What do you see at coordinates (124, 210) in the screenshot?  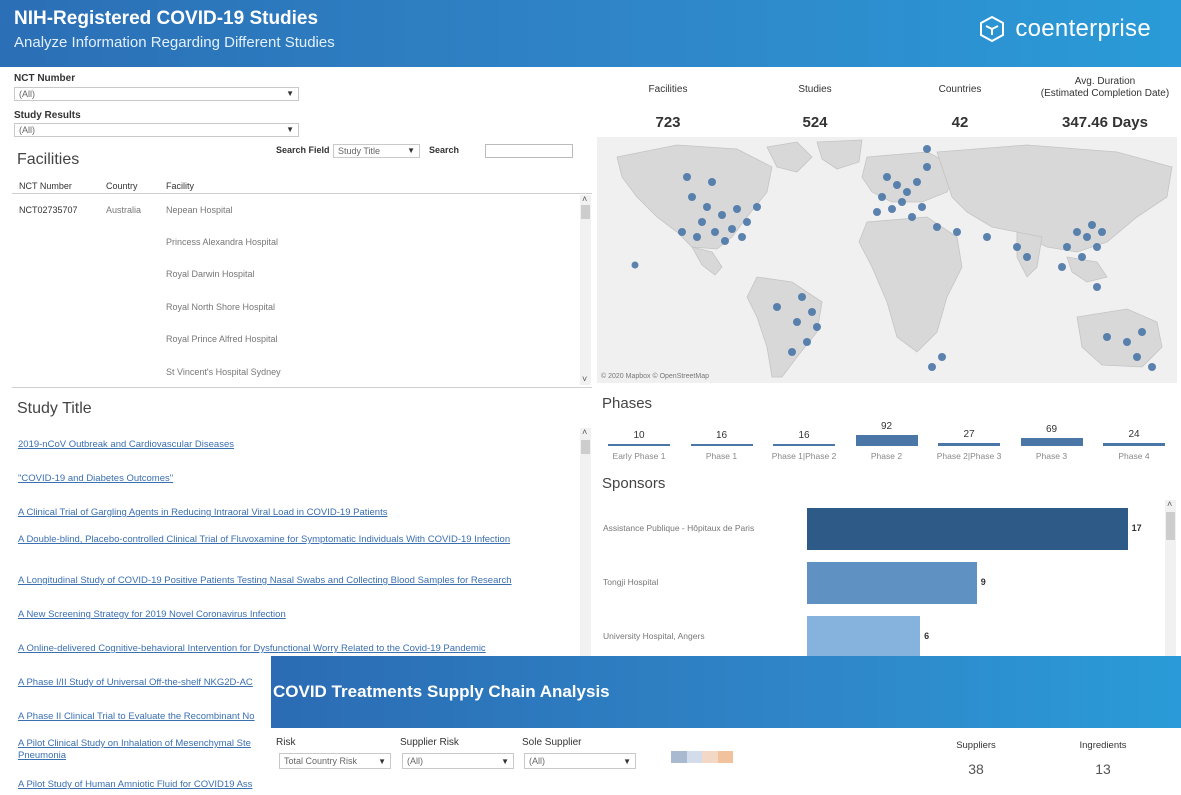 I see `facility-country-cell: Australia` at bounding box center [124, 210].